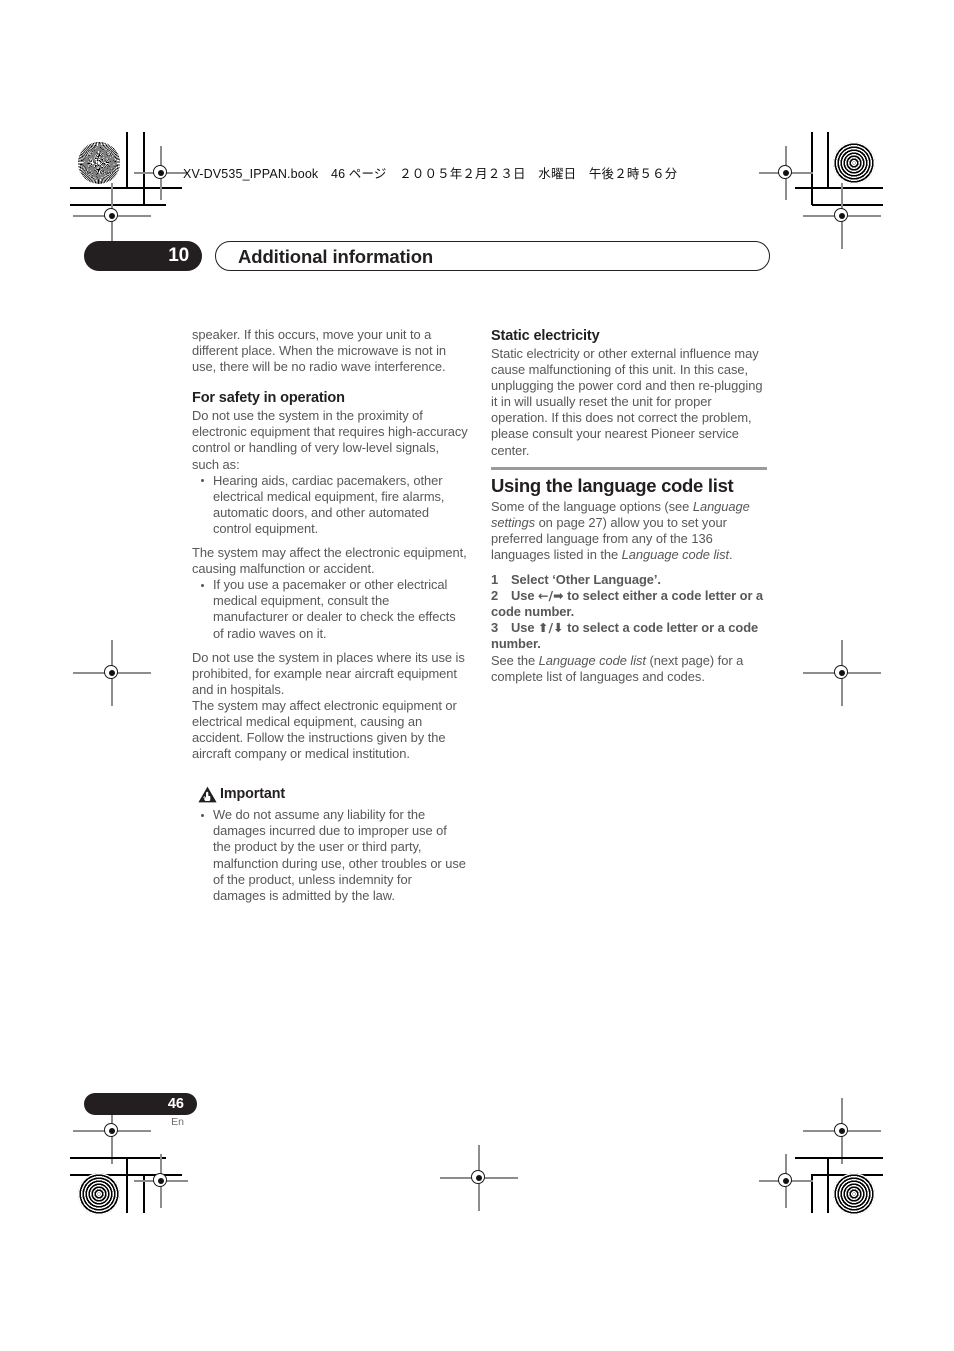 Image resolution: width=954 pixels, height=1351 pixels. I want to click on heading-using-the-language-code-list: Using the language code list, so click(612, 486).